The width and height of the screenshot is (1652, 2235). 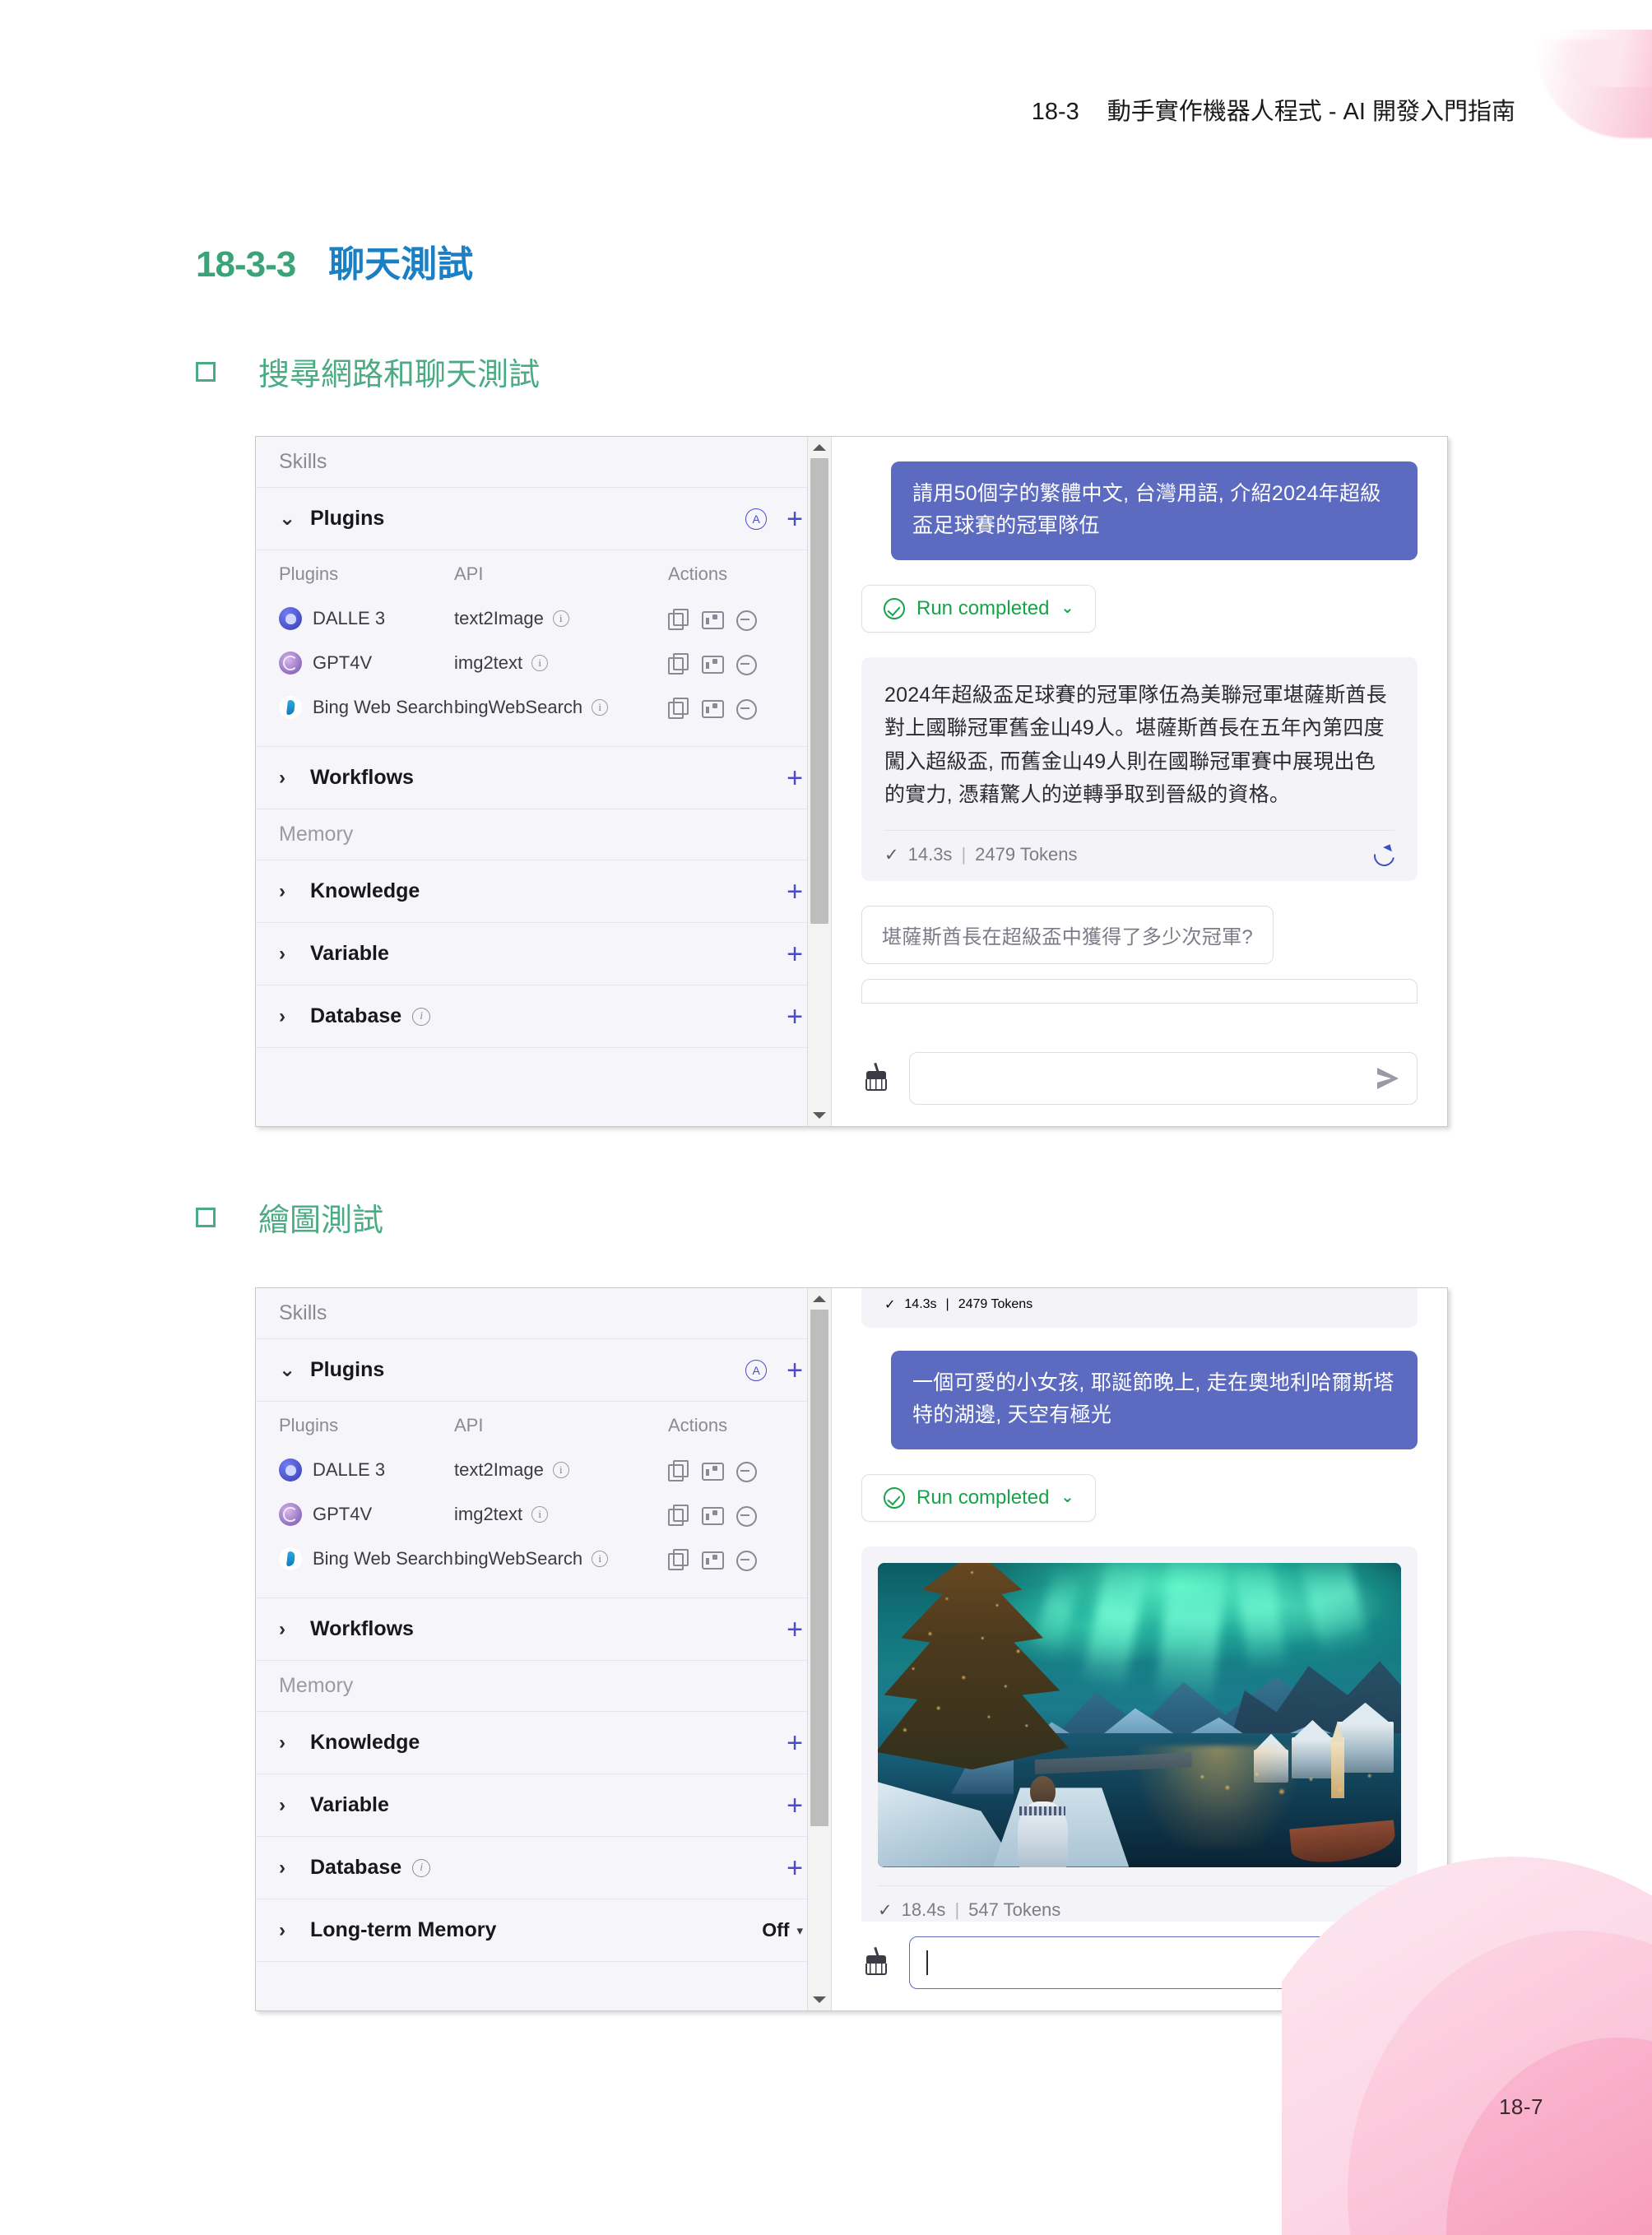 What do you see at coordinates (1067, 934) in the screenshot?
I see `suggestion-chip: 堪薩斯酋長在超級盃中獲得了多少次冠軍?` at bounding box center [1067, 934].